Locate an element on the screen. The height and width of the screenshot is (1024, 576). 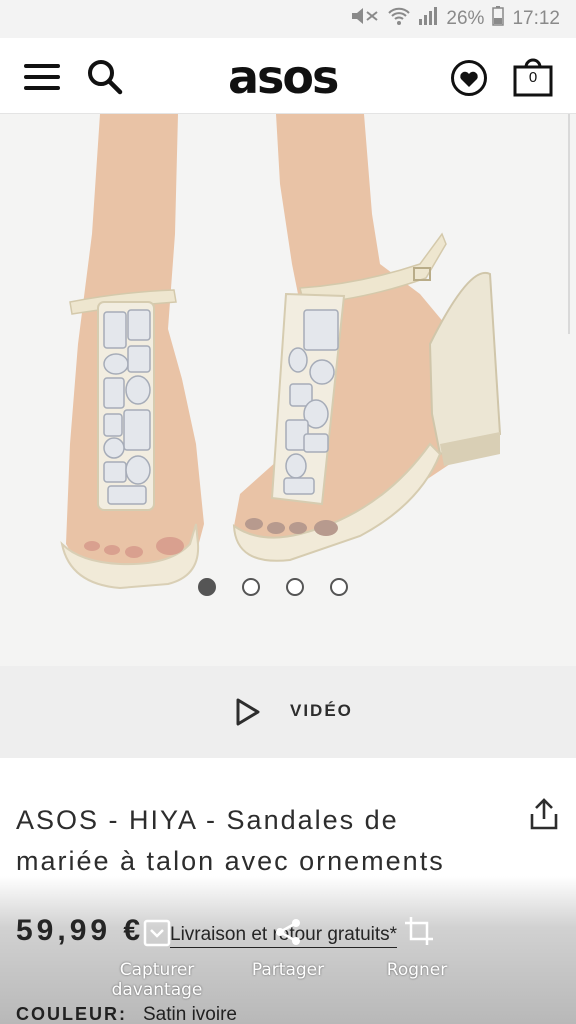
carousel-dots is located at coordinates (273, 587).